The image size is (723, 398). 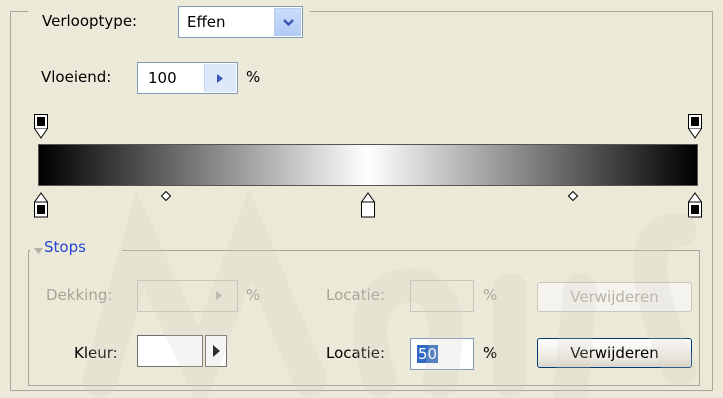 I want to click on color-location-unit: %, so click(x=490, y=353).